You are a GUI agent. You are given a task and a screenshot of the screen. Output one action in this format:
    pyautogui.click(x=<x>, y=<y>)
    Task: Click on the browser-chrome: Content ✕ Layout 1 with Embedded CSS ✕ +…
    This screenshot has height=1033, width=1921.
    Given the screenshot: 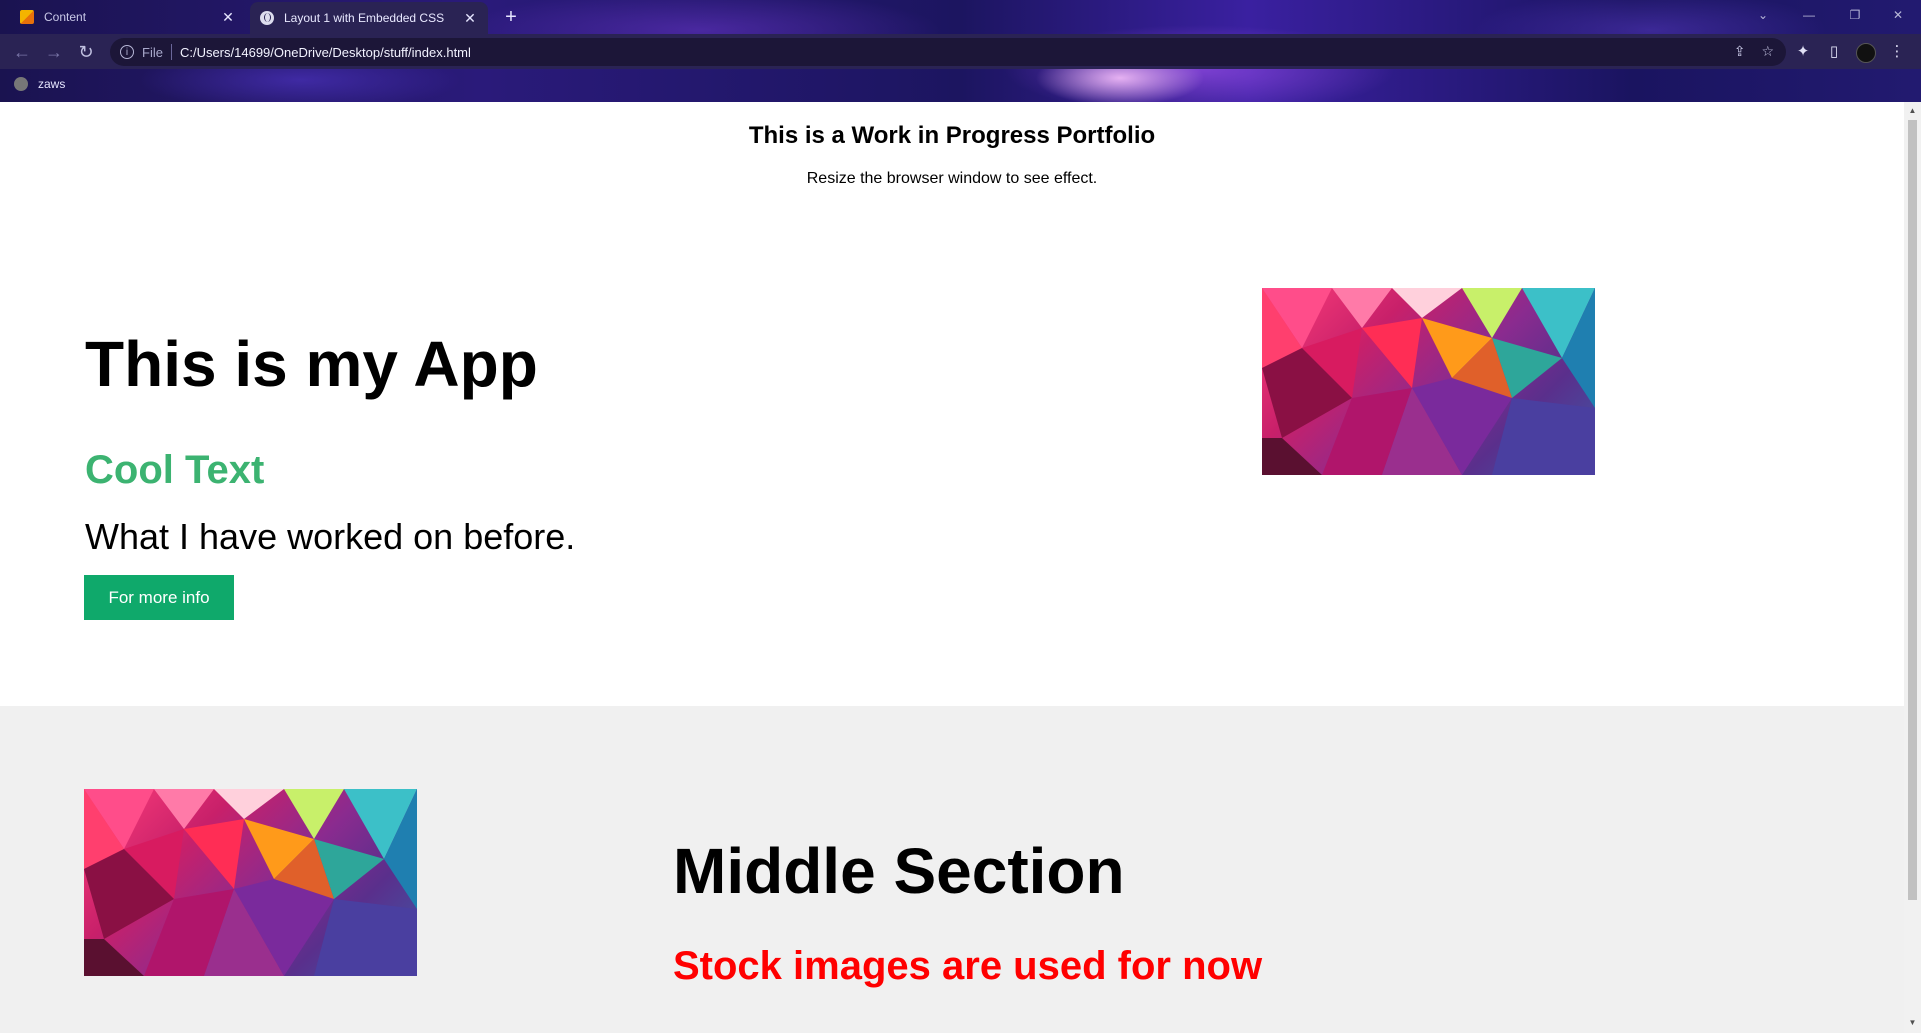 What is the action you would take?
    pyautogui.click(x=960, y=51)
    